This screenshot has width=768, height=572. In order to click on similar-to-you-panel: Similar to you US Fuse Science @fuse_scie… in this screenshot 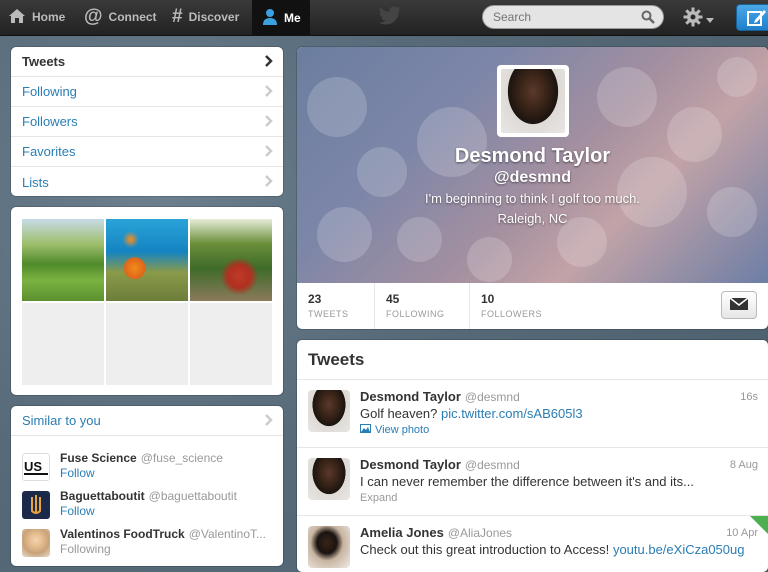, I will do `click(147, 486)`.